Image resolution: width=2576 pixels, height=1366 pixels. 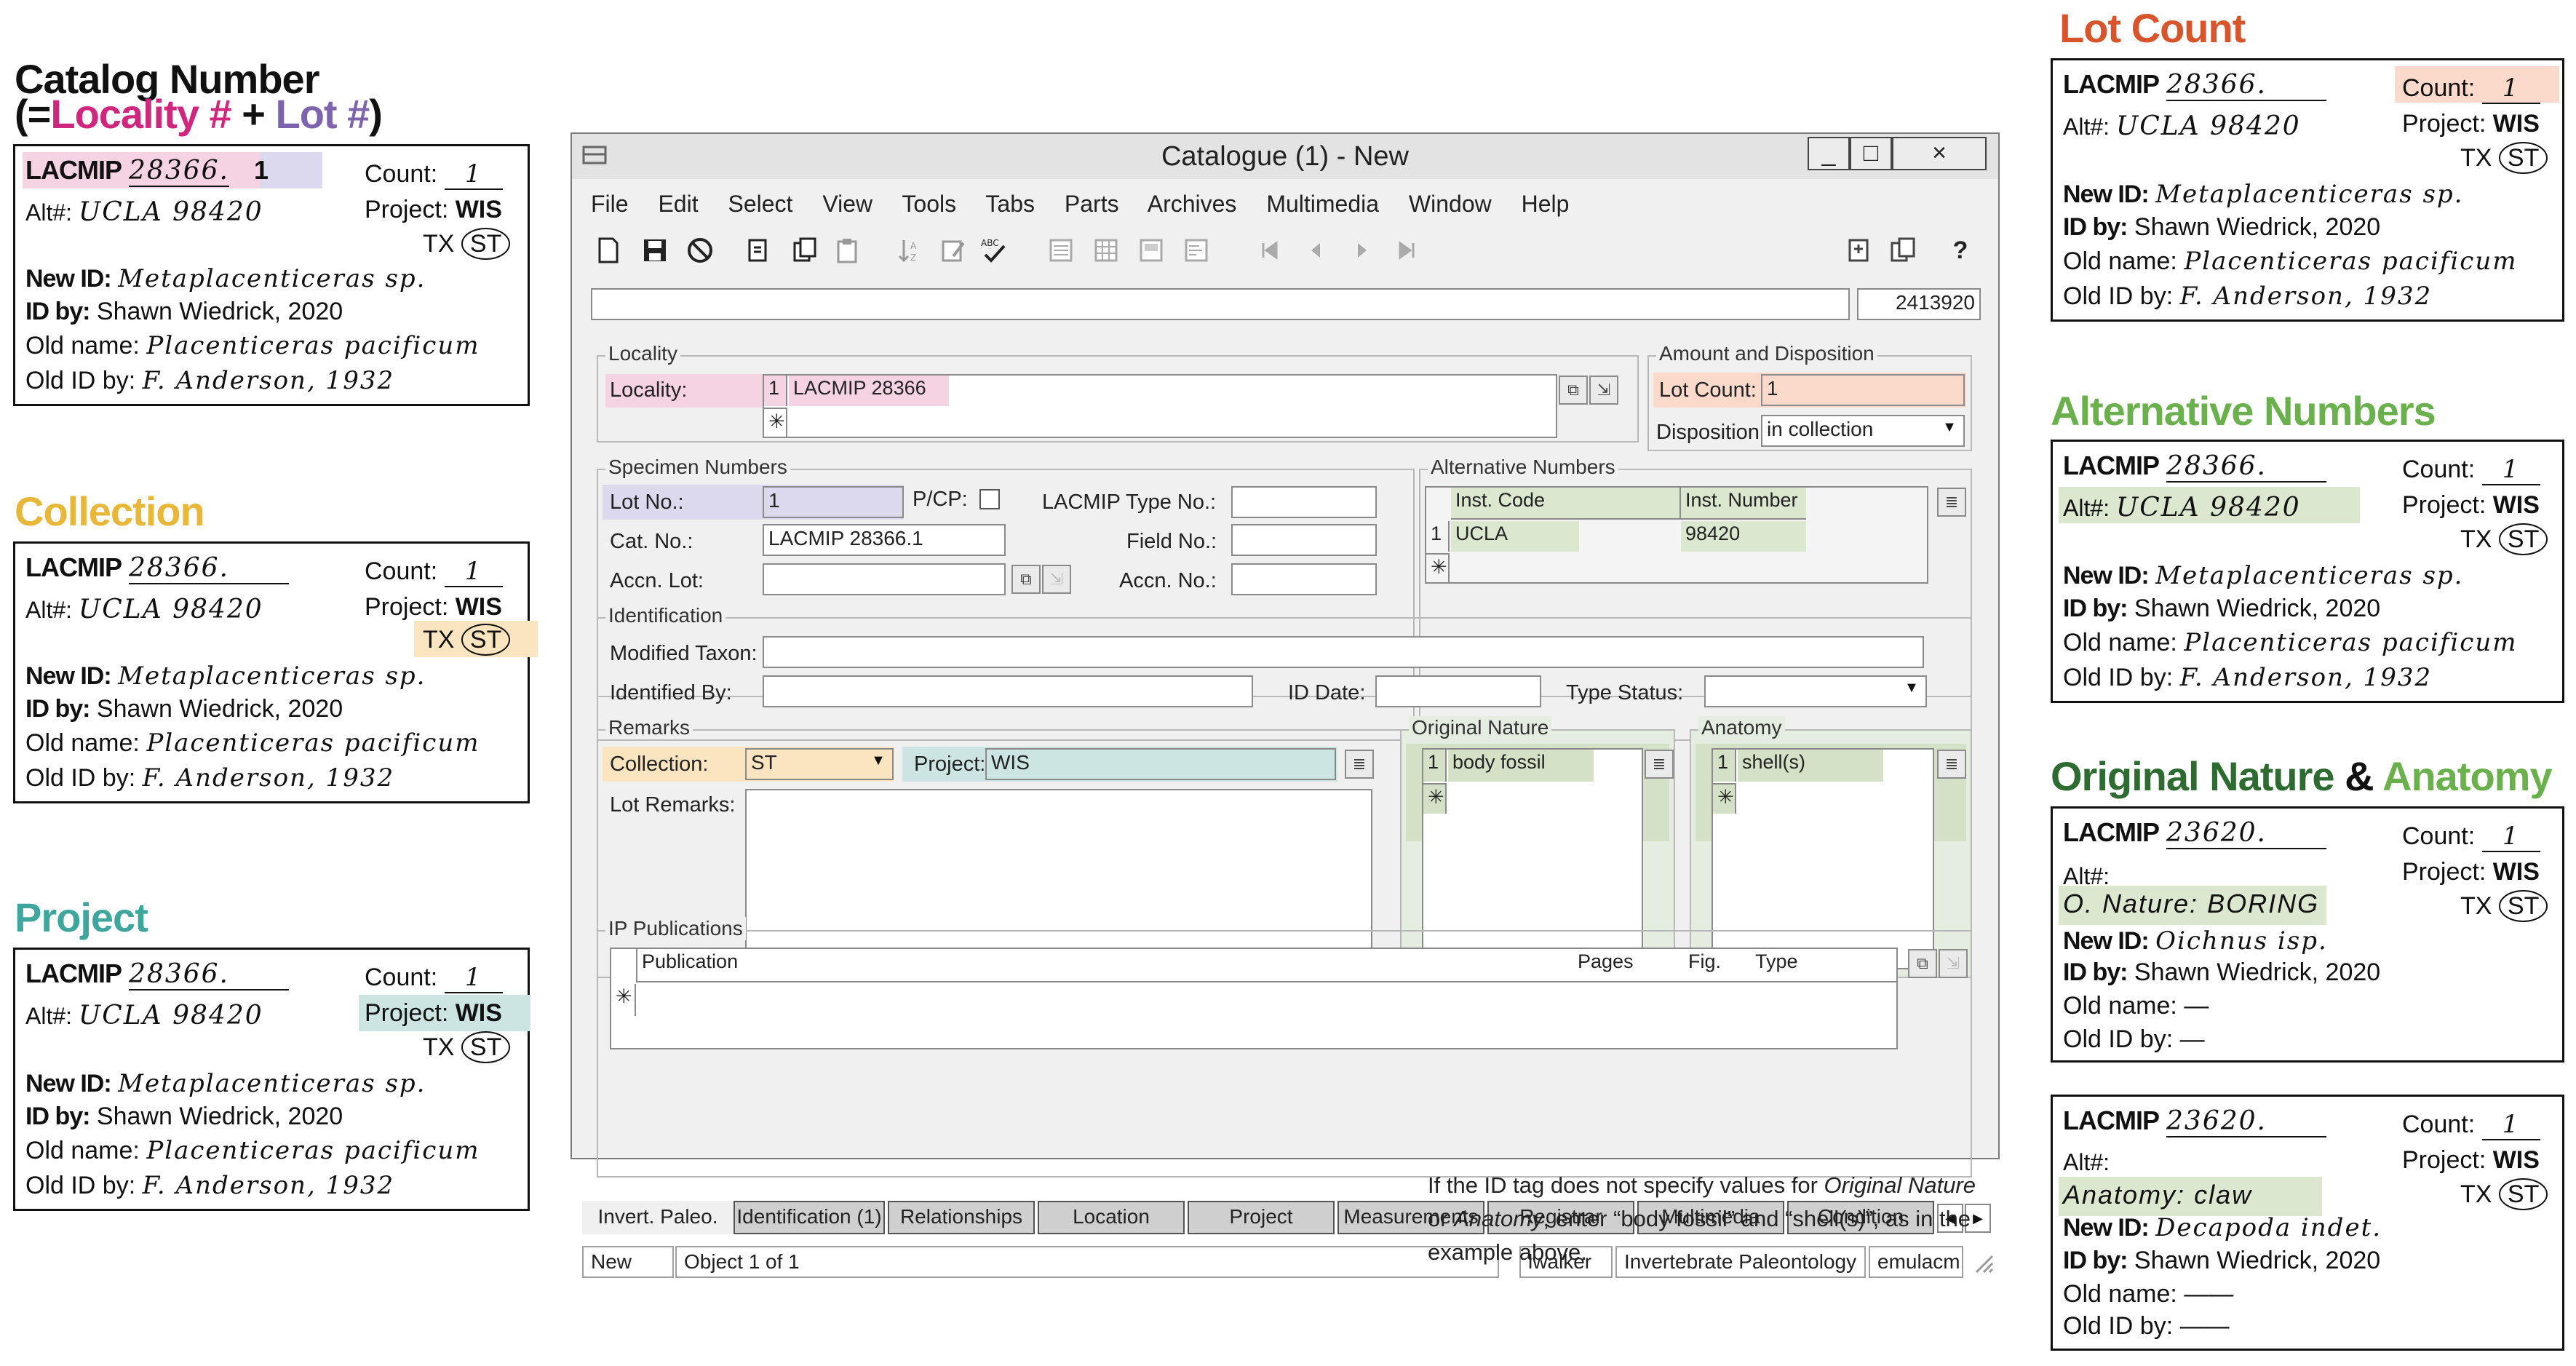 What do you see at coordinates (1056, 579) in the screenshot?
I see `accn-open-icon: ⇲` at bounding box center [1056, 579].